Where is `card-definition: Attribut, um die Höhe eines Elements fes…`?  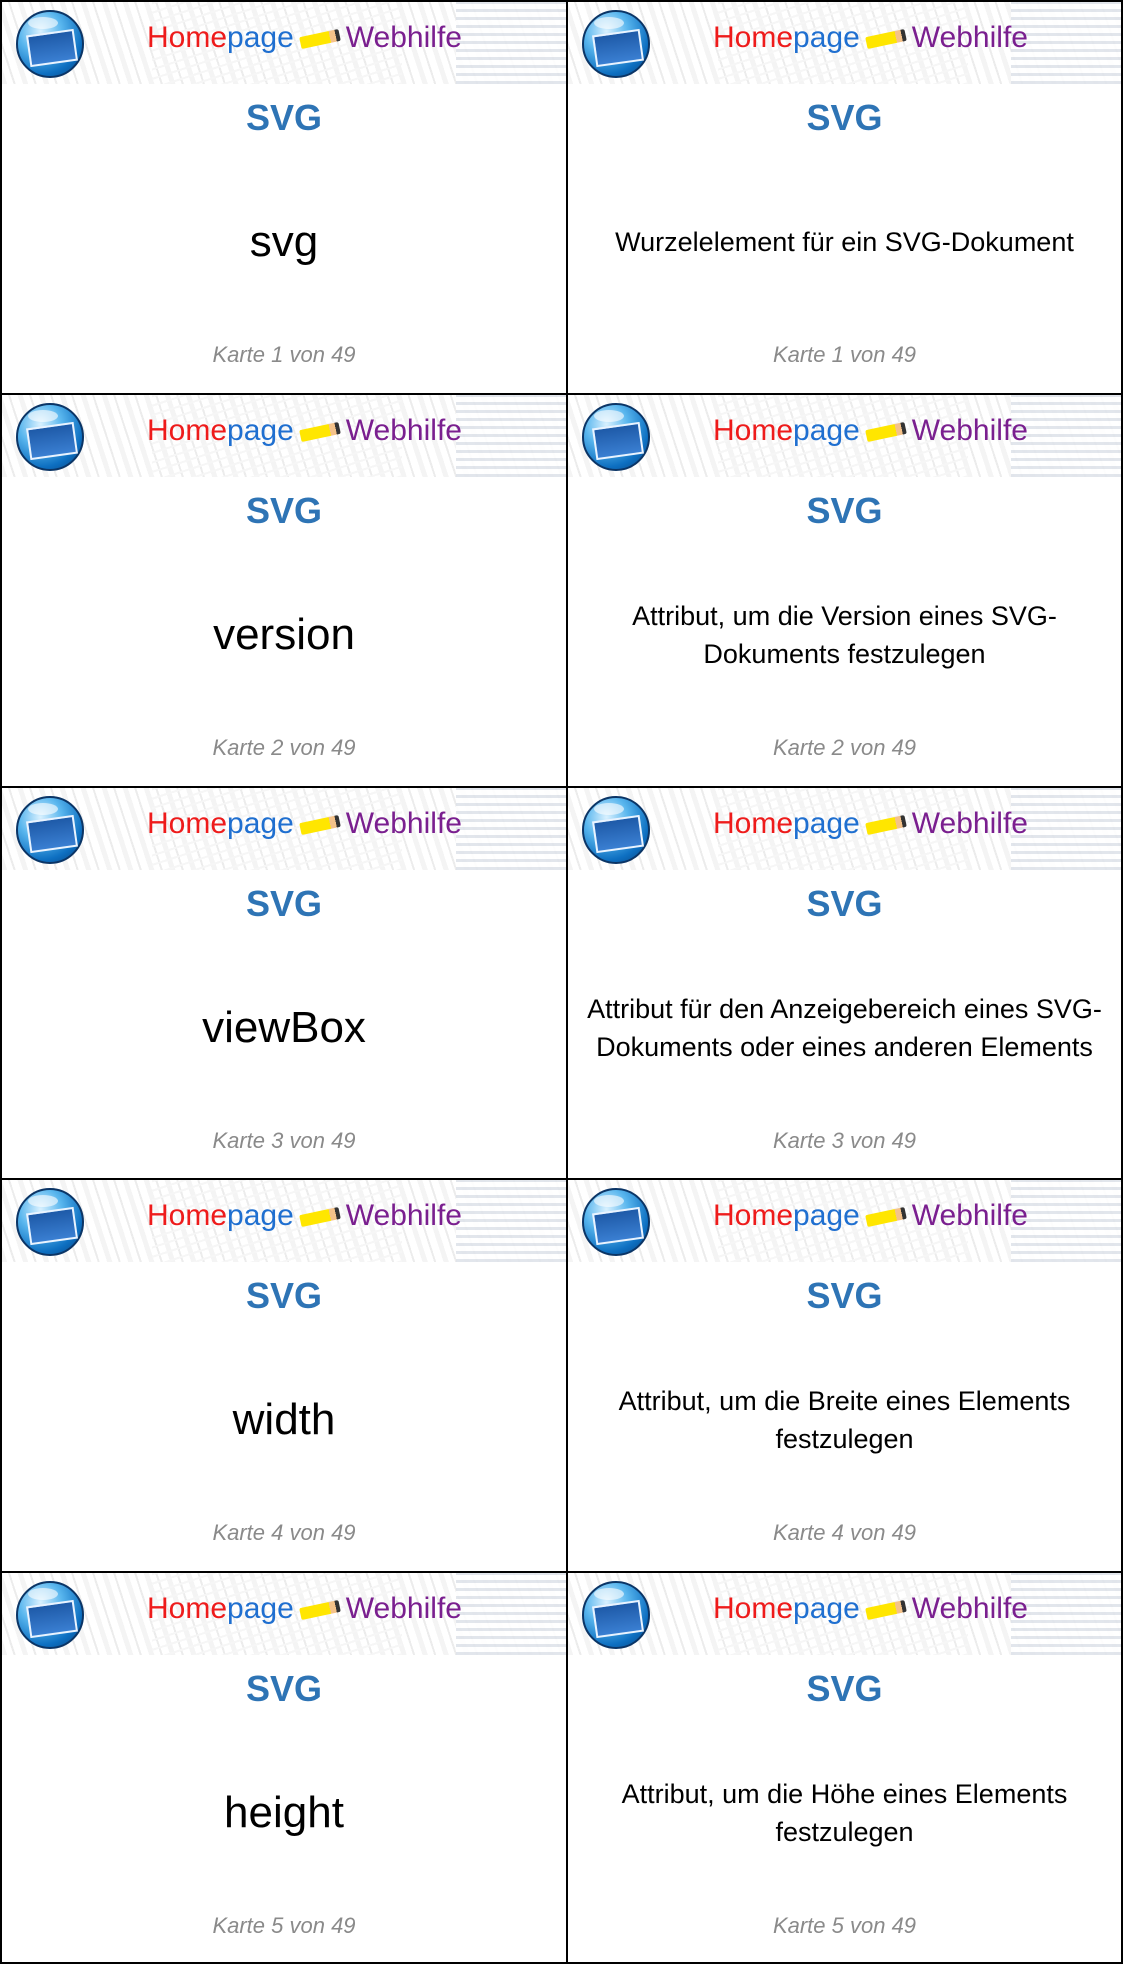
card-definition: Attribut, um die Höhe eines Elements fes… is located at coordinates (844, 1813).